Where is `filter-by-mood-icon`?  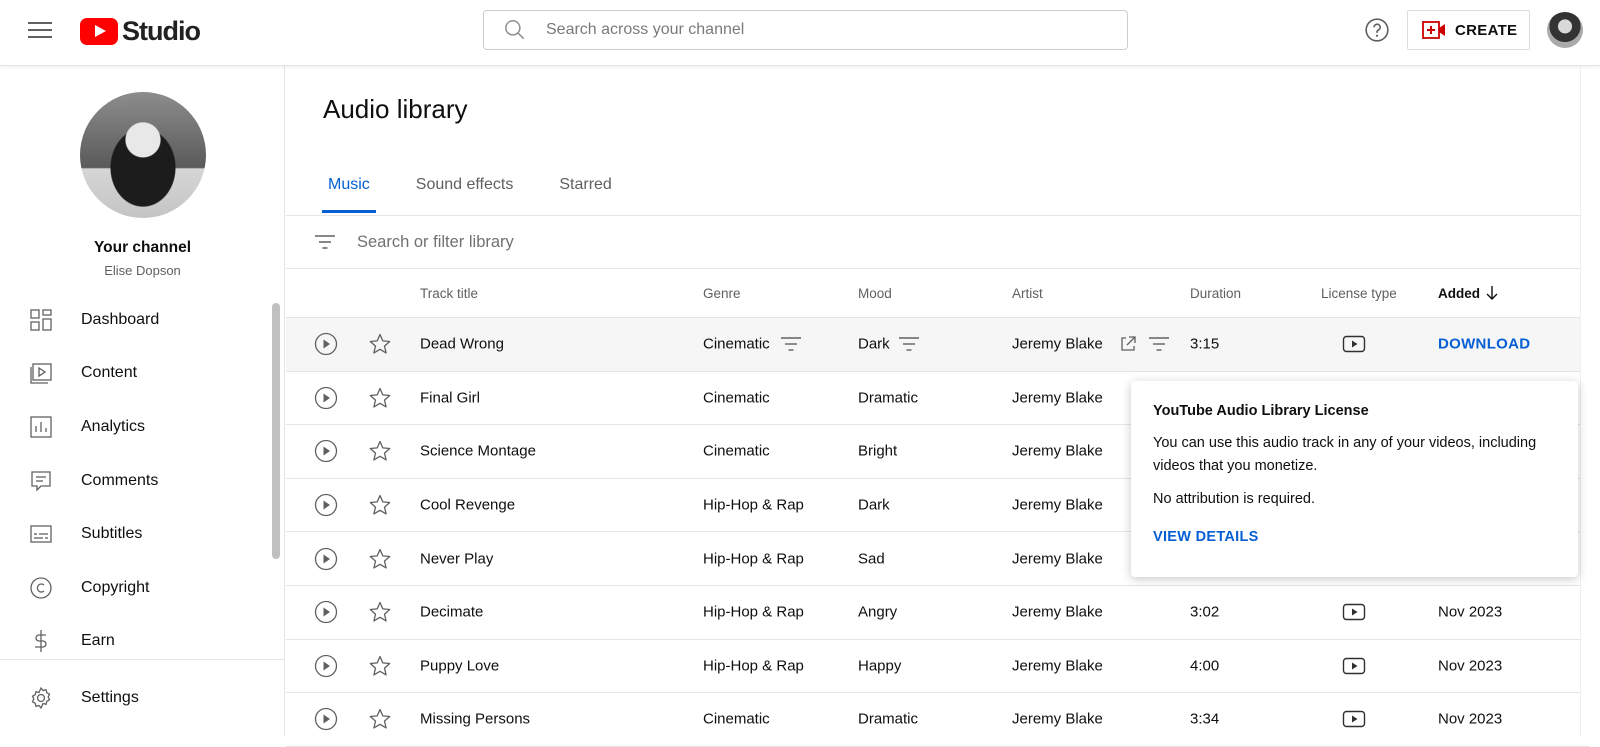 filter-by-mood-icon is located at coordinates (909, 344).